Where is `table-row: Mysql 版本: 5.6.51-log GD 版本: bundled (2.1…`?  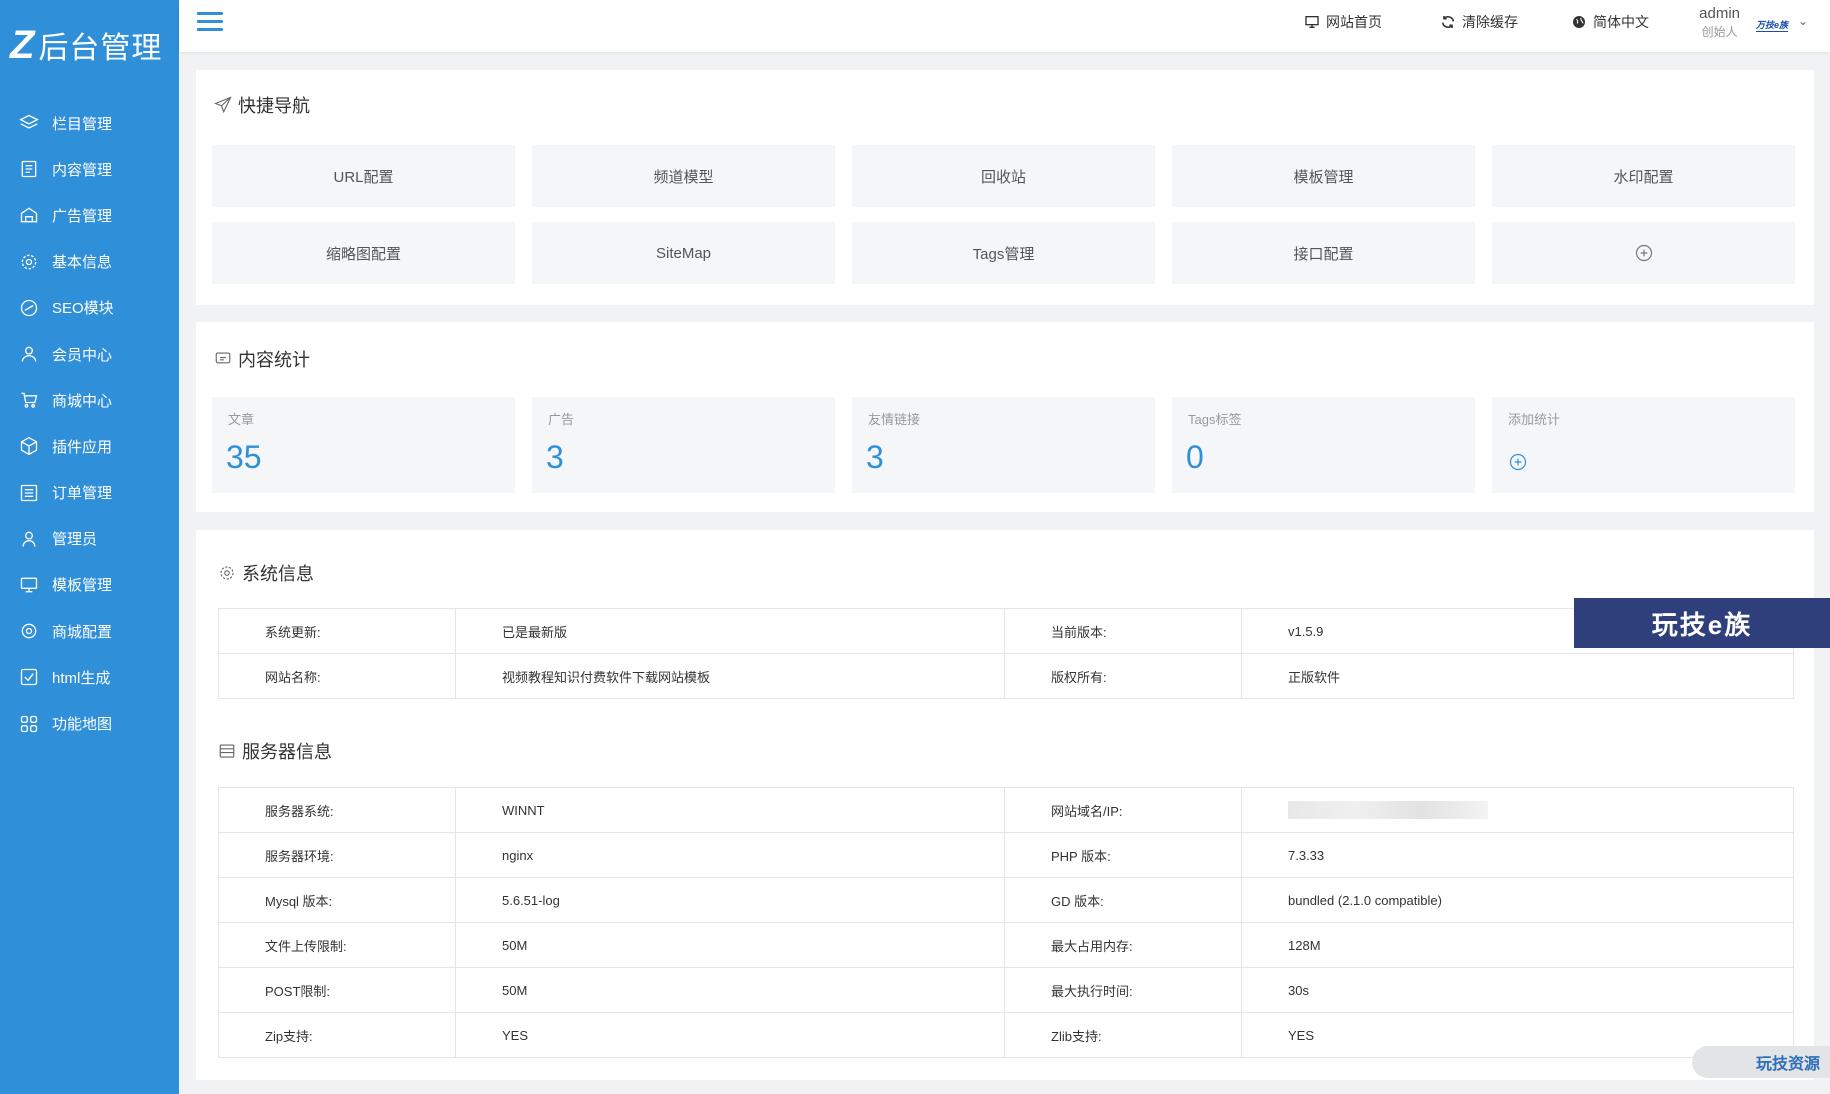
table-row: Mysql 版本: 5.6.51-log GD 版本: bundled (2.1… is located at coordinates (1006, 900).